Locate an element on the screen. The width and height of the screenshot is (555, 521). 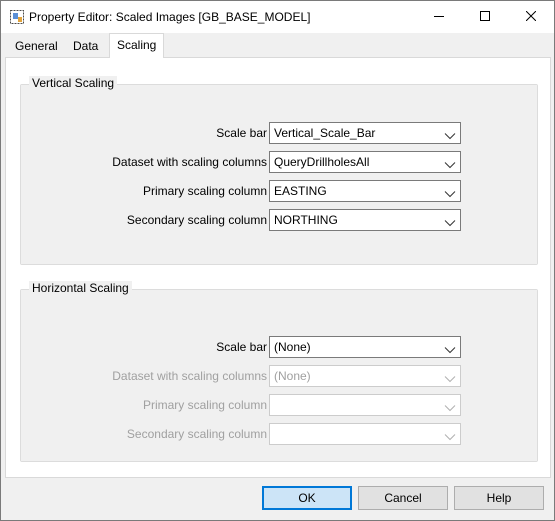
horizontal-secondary-column-select is located at coordinates (365, 434).